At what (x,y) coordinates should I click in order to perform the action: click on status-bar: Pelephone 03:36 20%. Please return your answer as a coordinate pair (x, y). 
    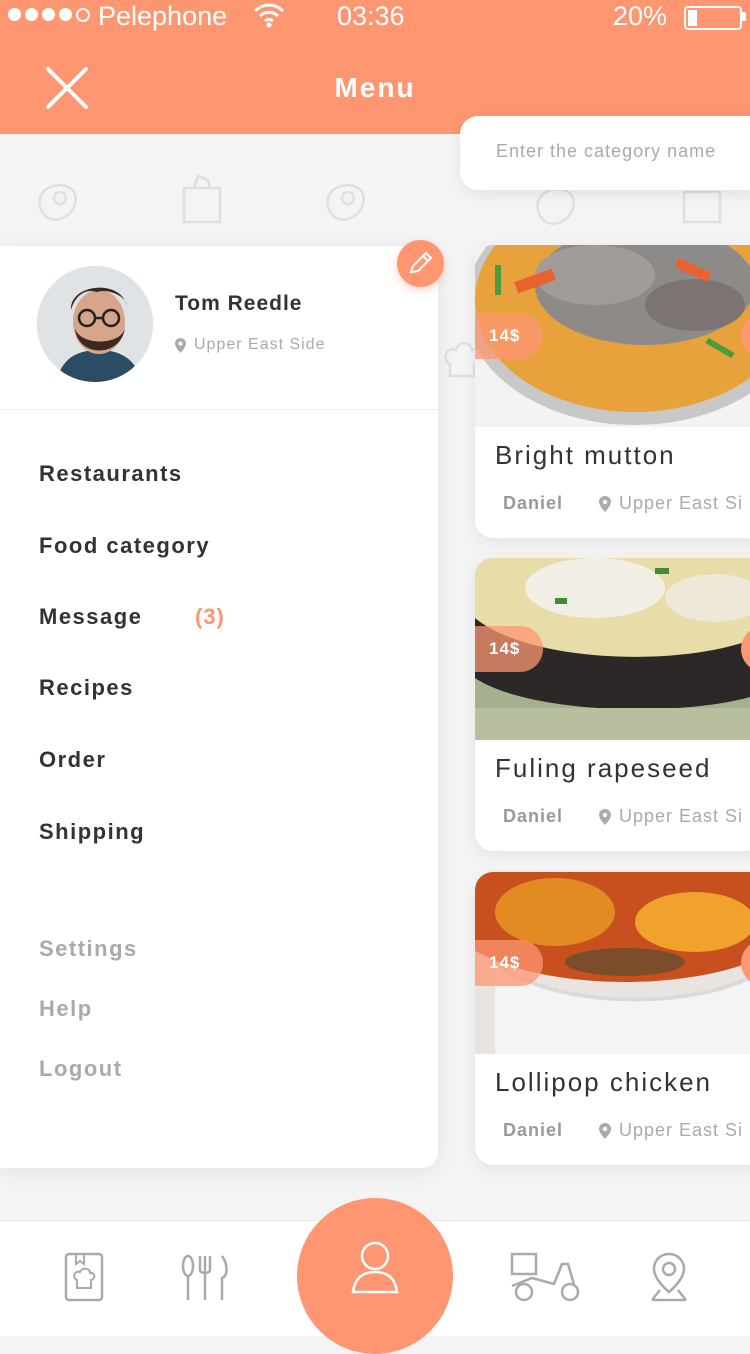
    Looking at the image, I should click on (375, 16).